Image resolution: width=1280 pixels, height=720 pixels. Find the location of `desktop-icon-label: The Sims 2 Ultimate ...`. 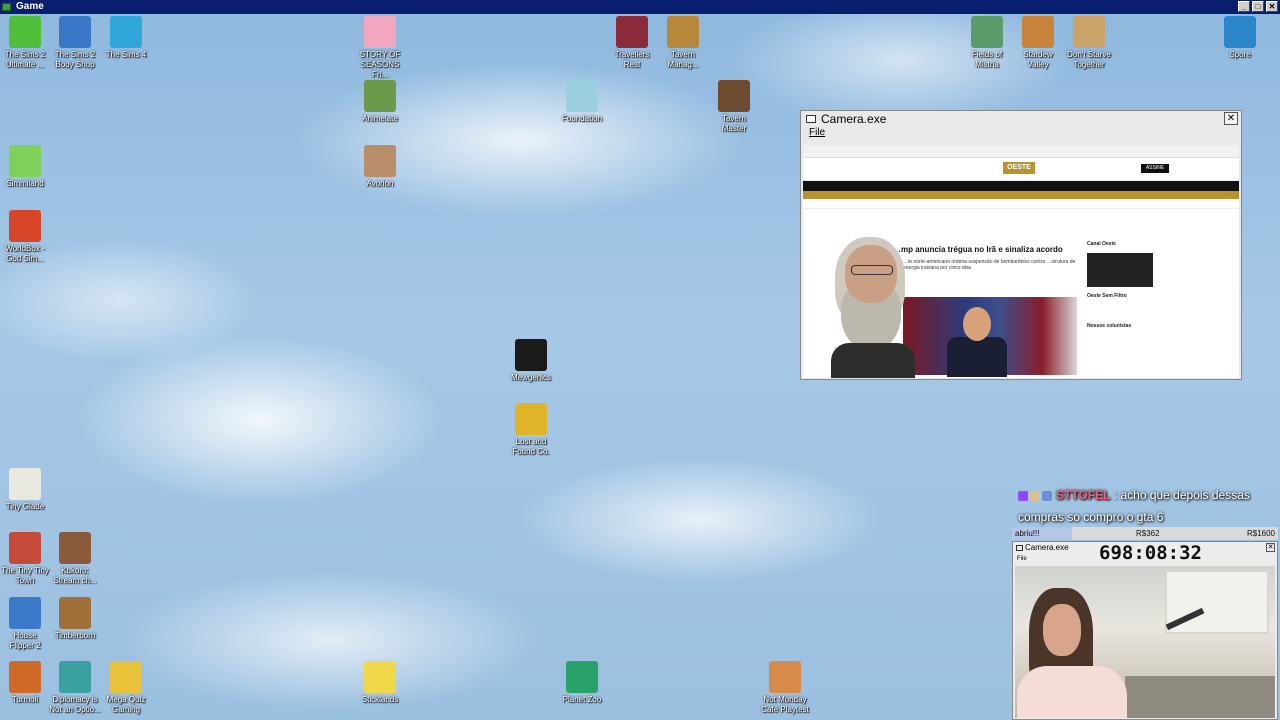

desktop-icon-label: The Sims 2 Ultimate ... is located at coordinates (25, 59).